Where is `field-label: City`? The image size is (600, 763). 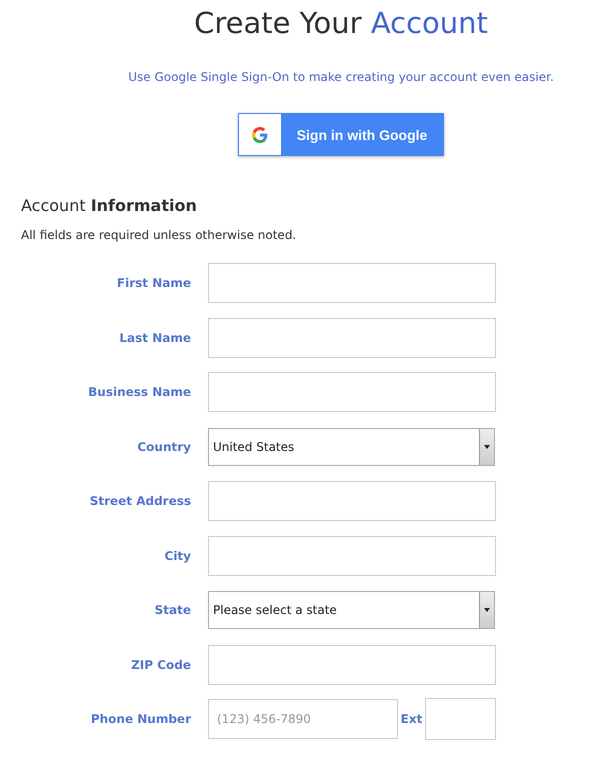 field-label: City is located at coordinates (178, 555).